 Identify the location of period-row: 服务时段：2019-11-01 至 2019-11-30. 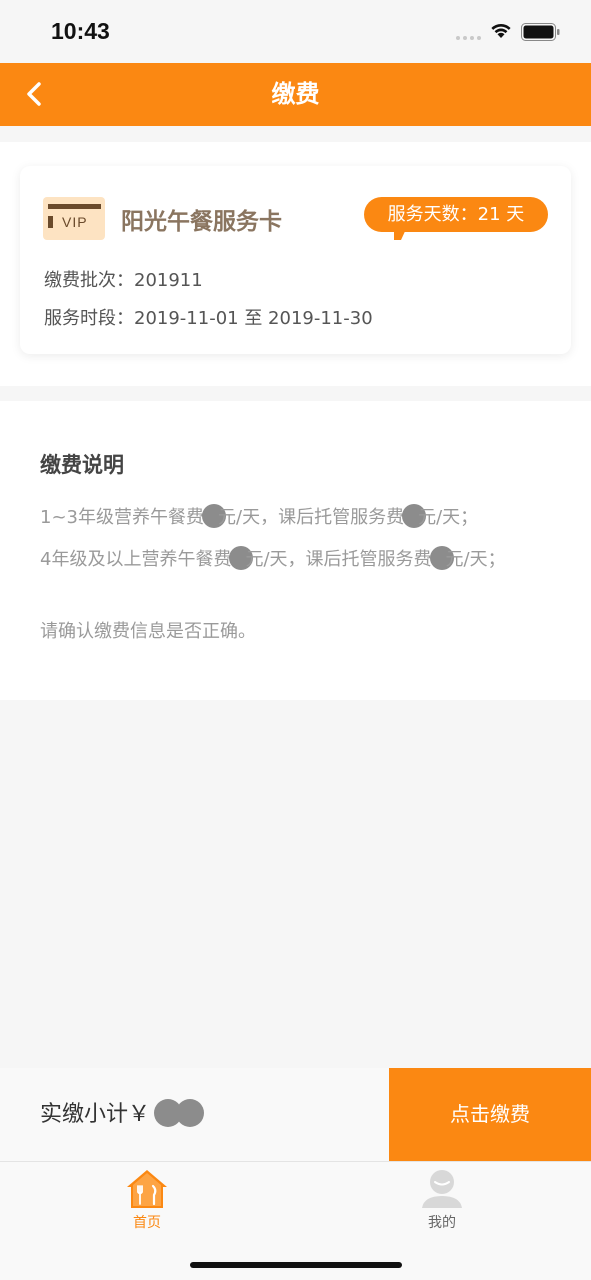
(208, 317).